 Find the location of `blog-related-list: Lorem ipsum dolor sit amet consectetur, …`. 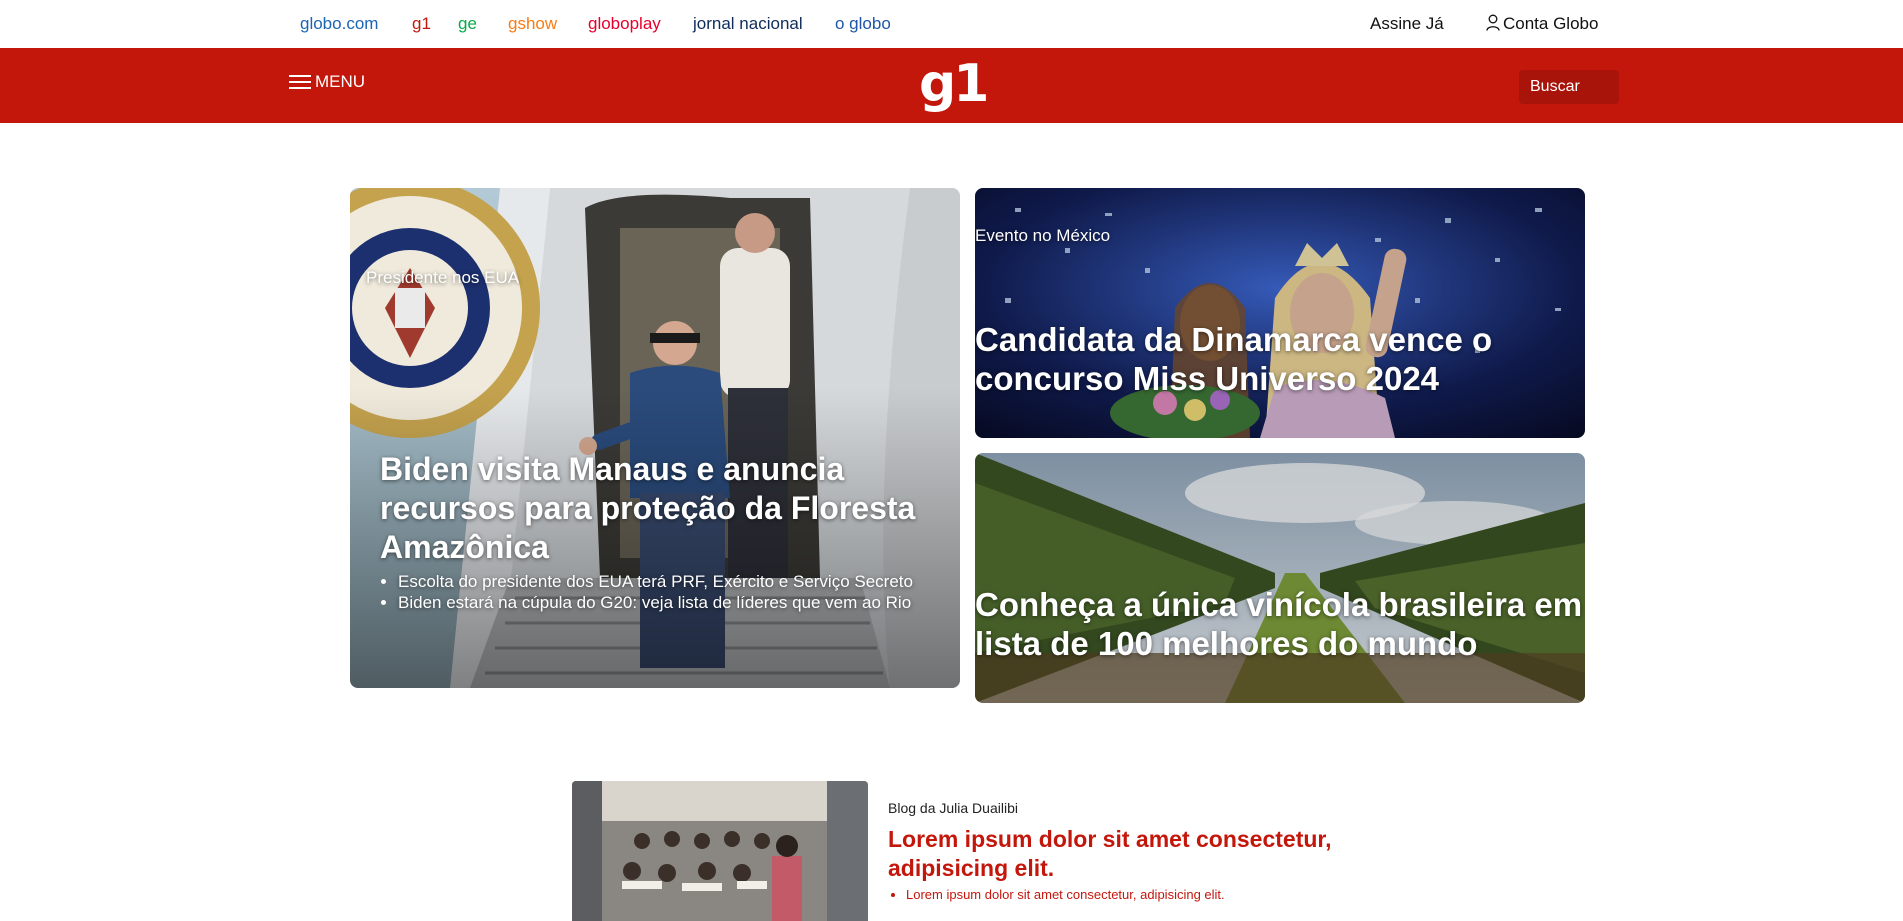

blog-related-list: Lorem ipsum dolor sit amet consectetur, … is located at coordinates (1056, 894).